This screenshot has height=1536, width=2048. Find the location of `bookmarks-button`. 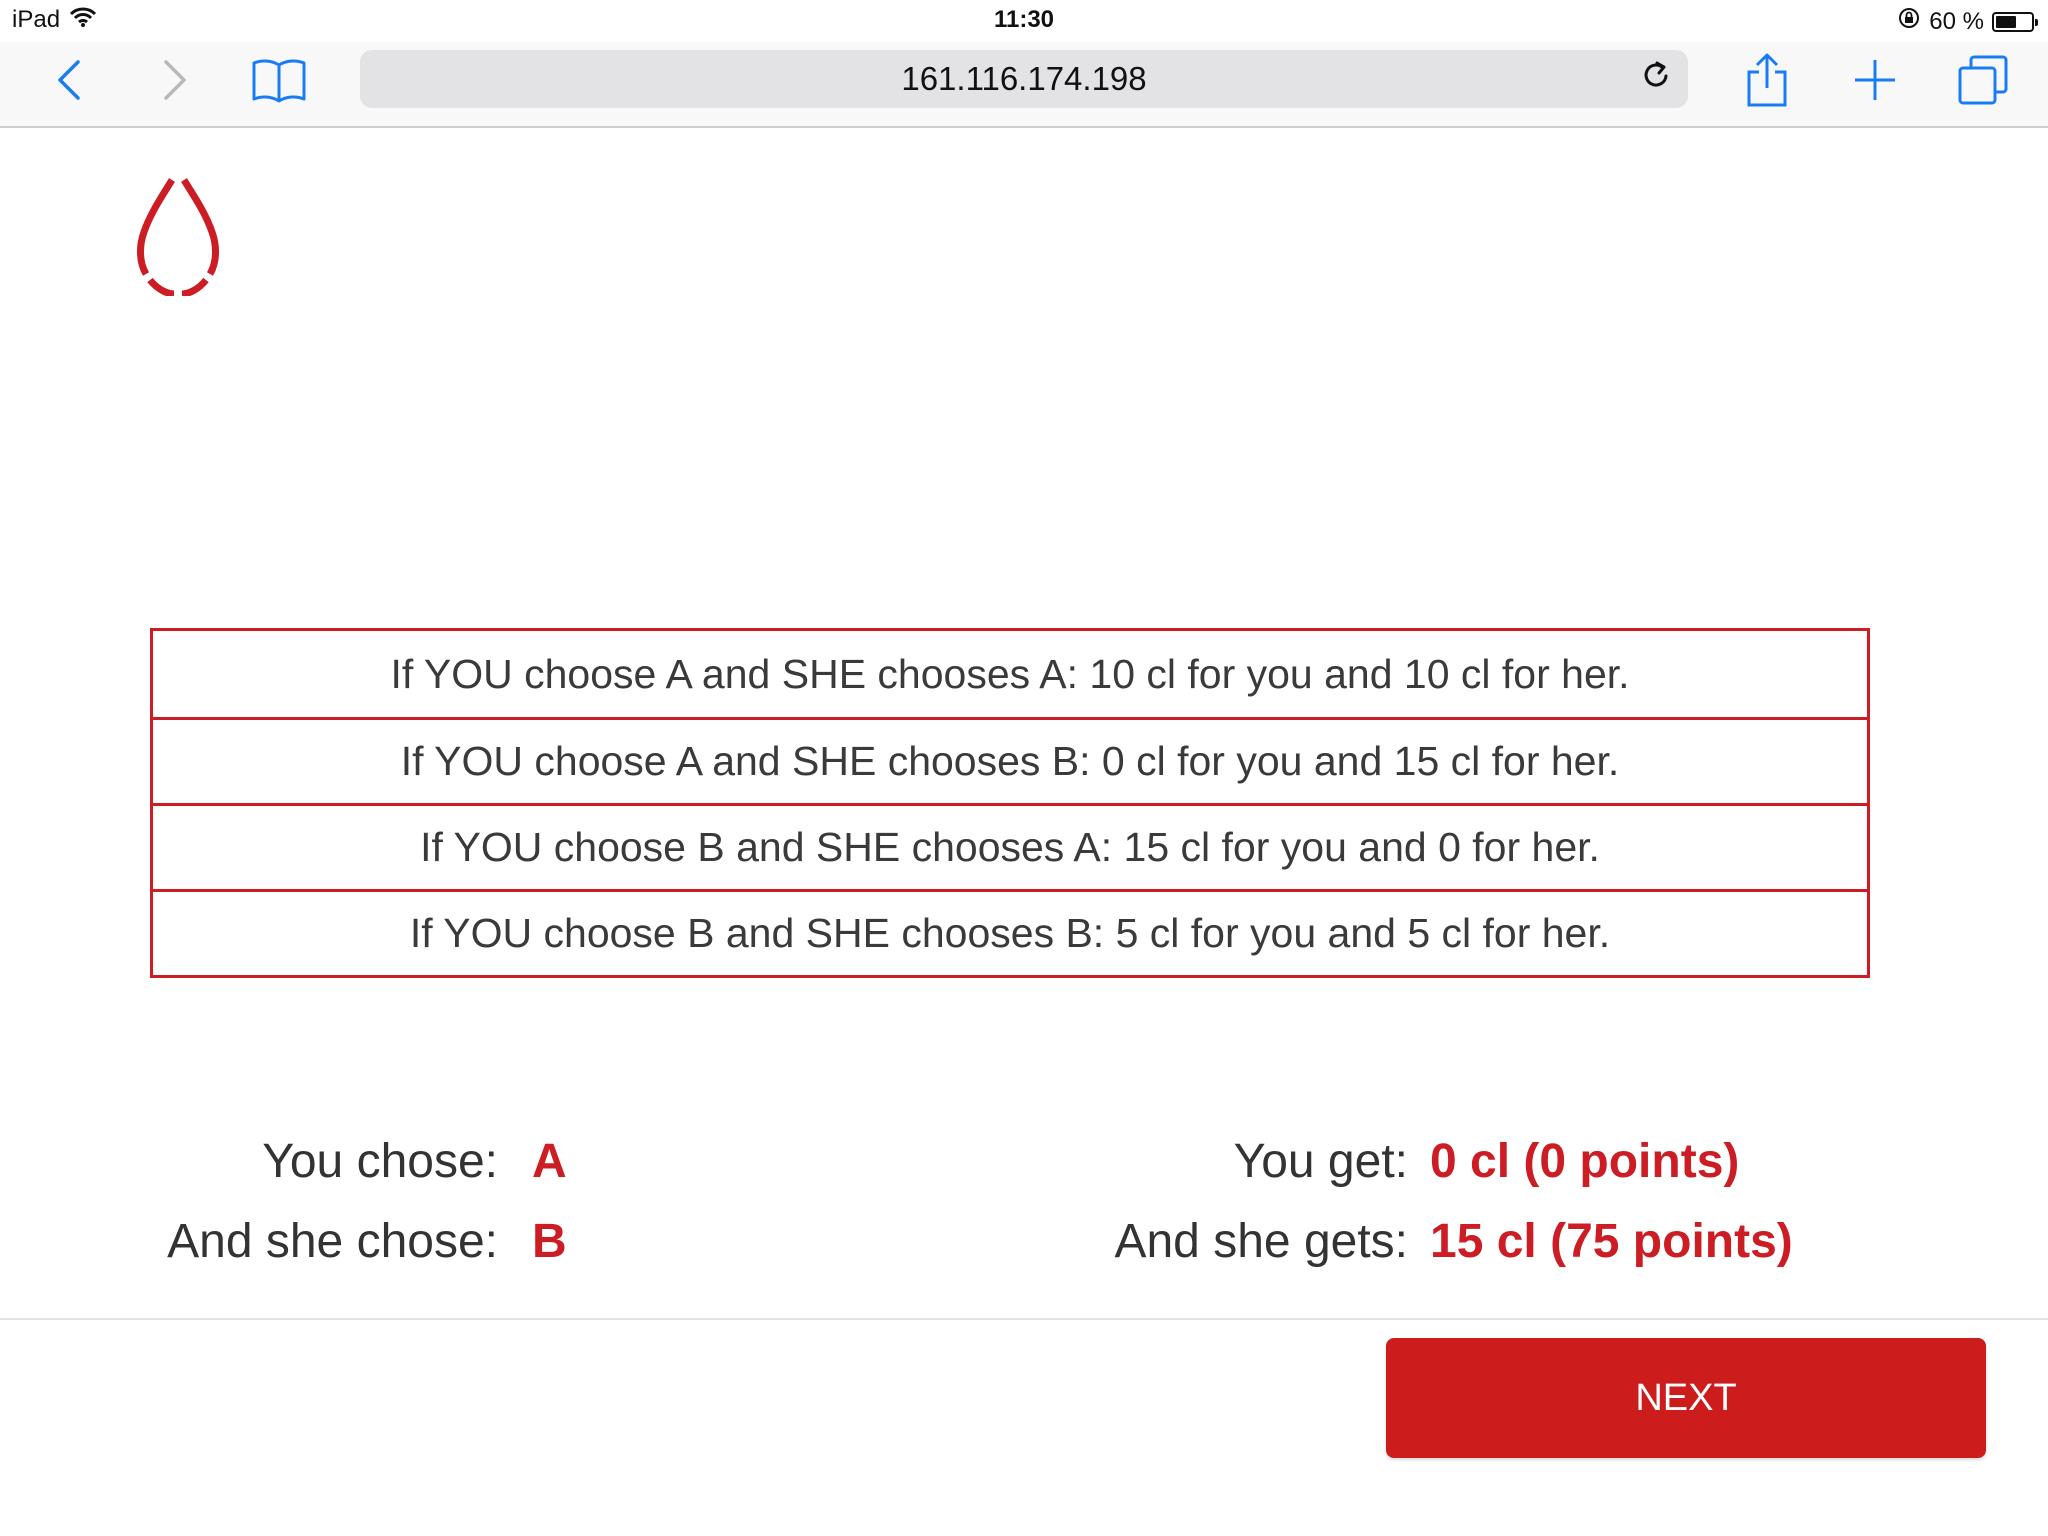

bookmarks-button is located at coordinates (279, 82).